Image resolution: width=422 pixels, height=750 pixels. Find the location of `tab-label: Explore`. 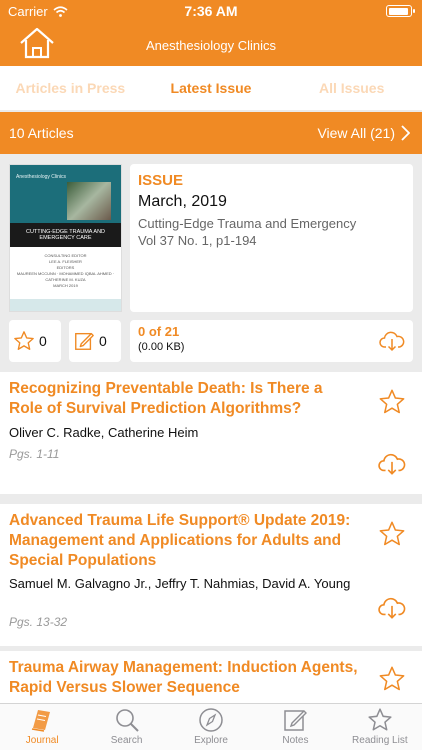

tab-label: Explore is located at coordinates (211, 740).